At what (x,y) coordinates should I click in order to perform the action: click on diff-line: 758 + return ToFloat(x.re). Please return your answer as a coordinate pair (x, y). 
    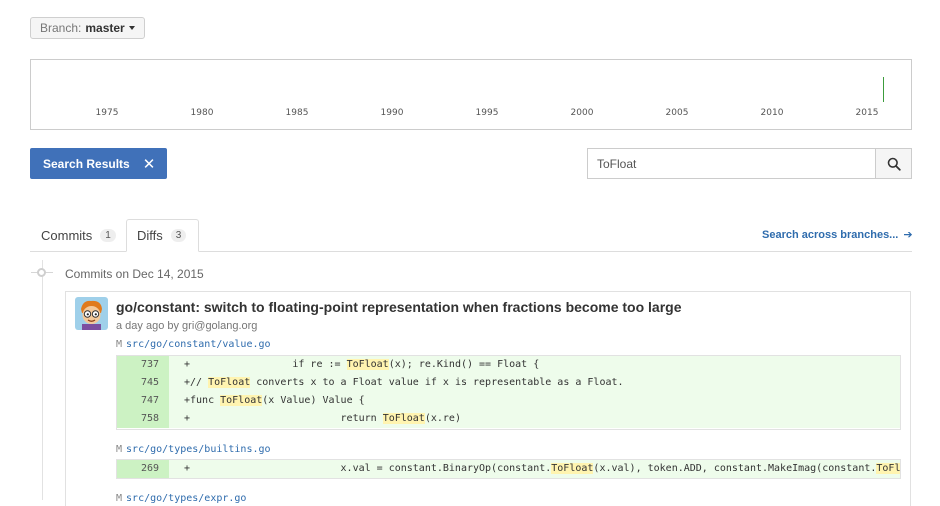
    Looking at the image, I should click on (508, 419).